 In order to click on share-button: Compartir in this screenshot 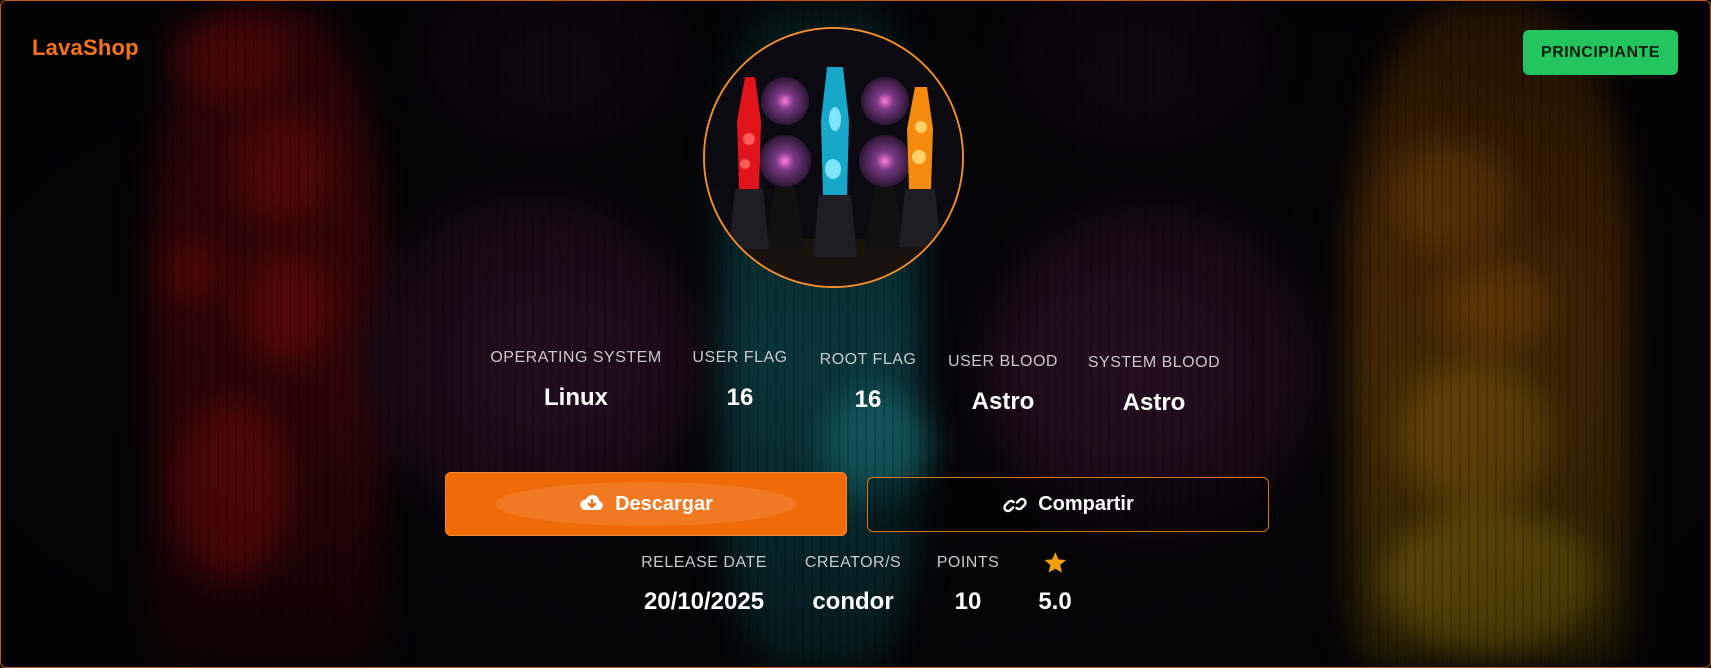, I will do `click(1068, 504)`.